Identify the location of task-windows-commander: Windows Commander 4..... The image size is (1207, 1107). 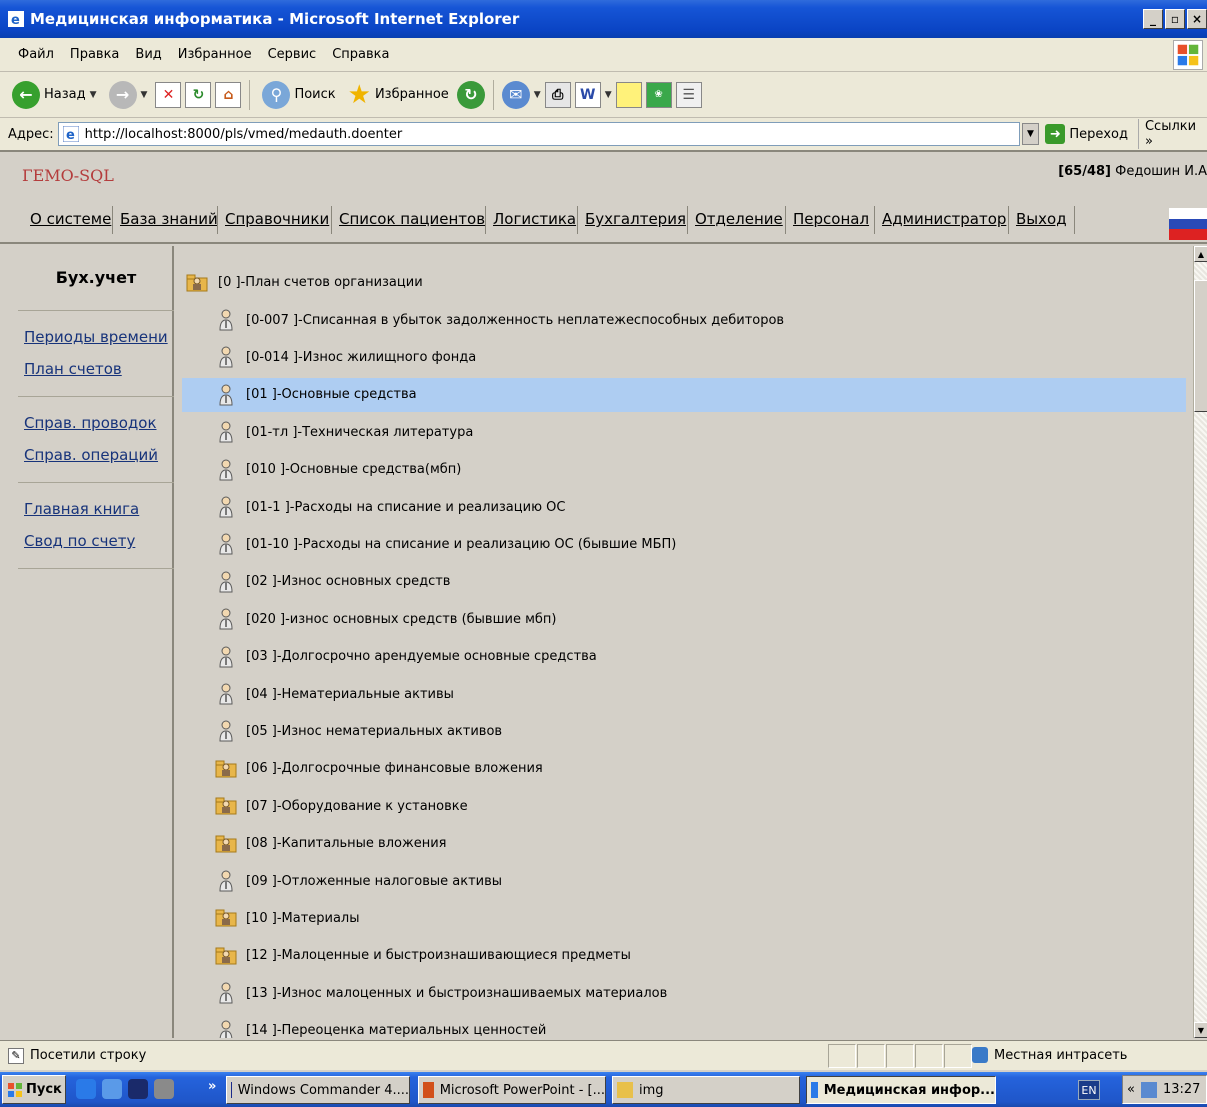
(318, 1090).